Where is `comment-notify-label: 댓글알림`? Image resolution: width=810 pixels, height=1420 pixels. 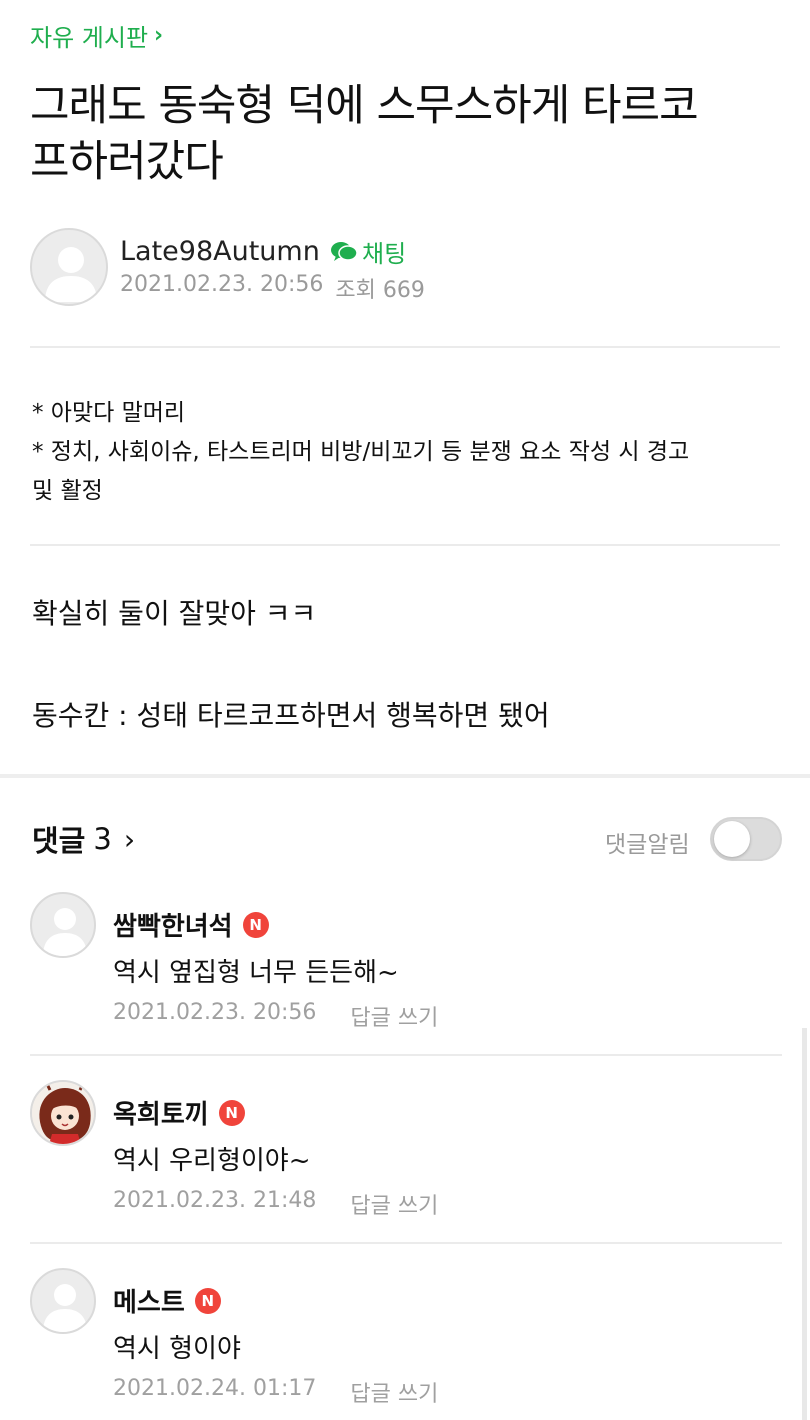 comment-notify-label: 댓글알림 is located at coordinates (647, 845).